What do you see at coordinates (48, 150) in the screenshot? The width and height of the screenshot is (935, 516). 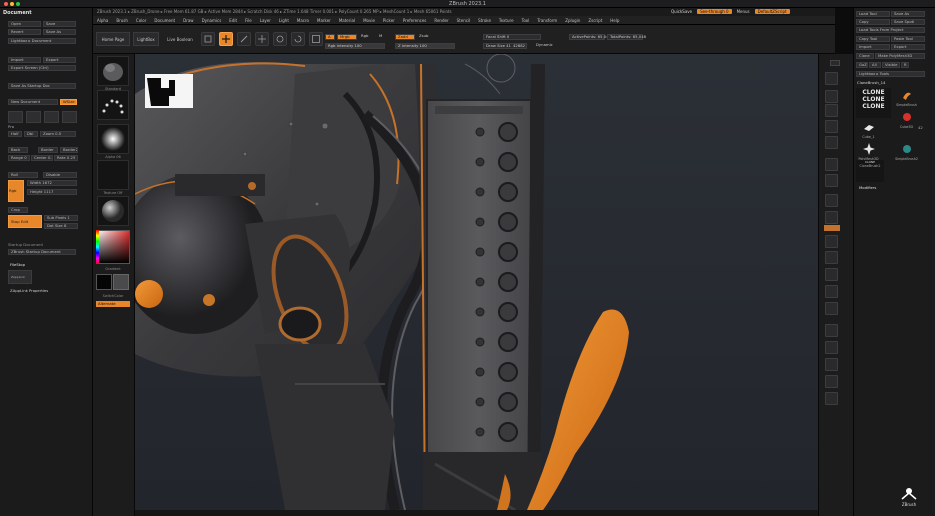 I see `border-button: Border` at bounding box center [48, 150].